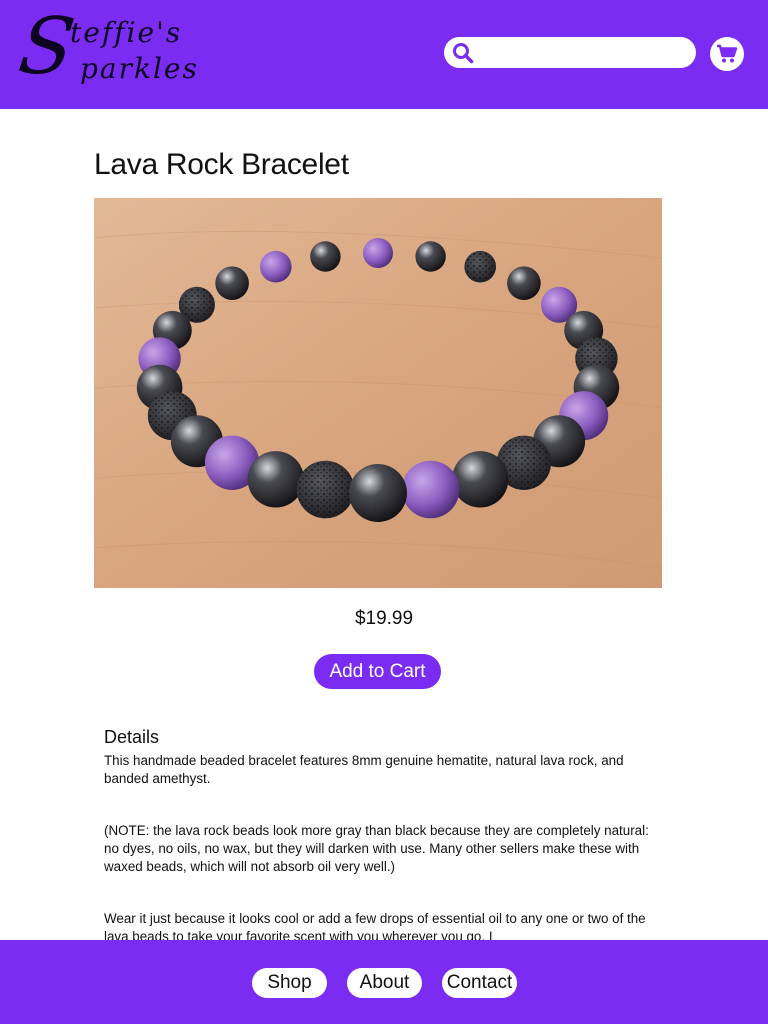  Describe the element at coordinates (289, 983) in the screenshot. I see `nav-shop: Shop` at that location.